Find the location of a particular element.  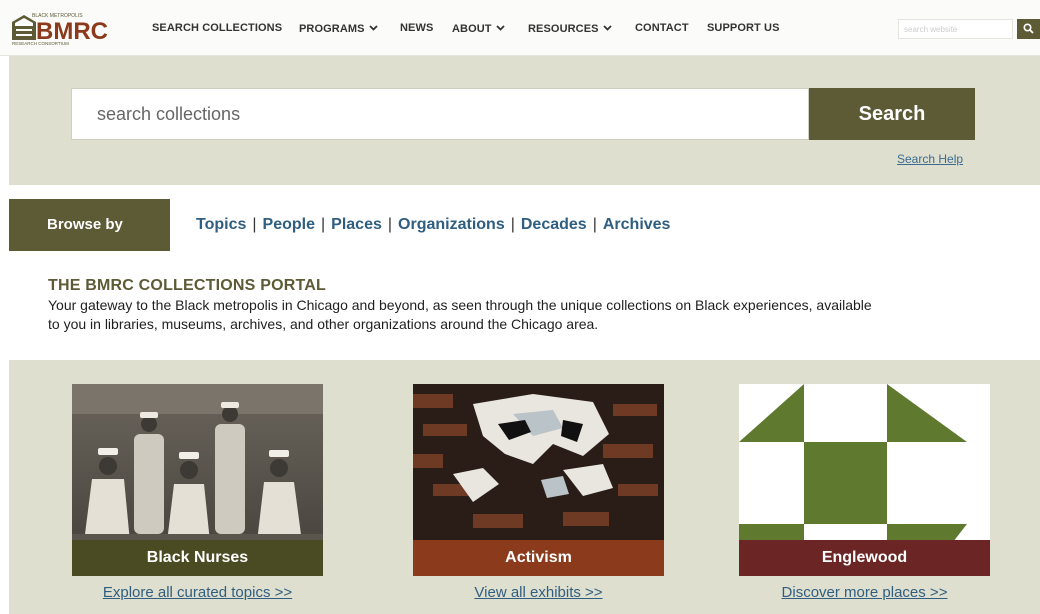

nav-news: NEWS is located at coordinates (416, 28).